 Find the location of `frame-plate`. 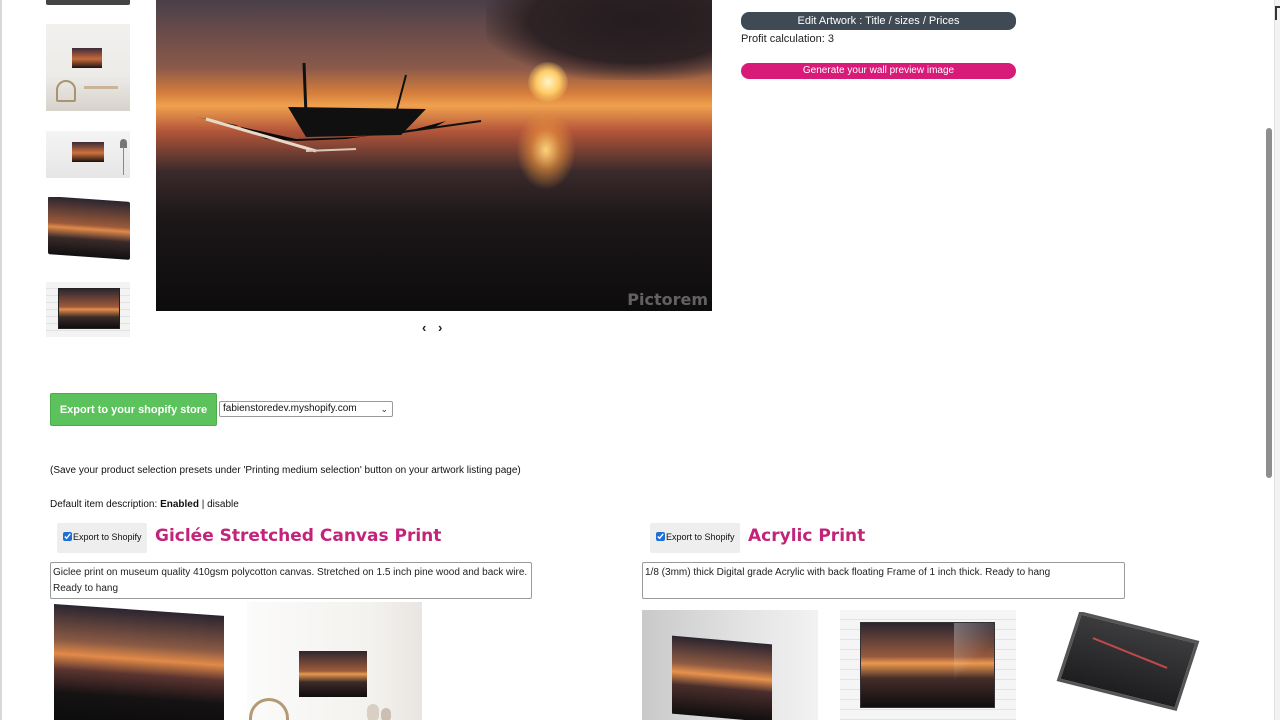

frame-plate is located at coordinates (1128, 661).